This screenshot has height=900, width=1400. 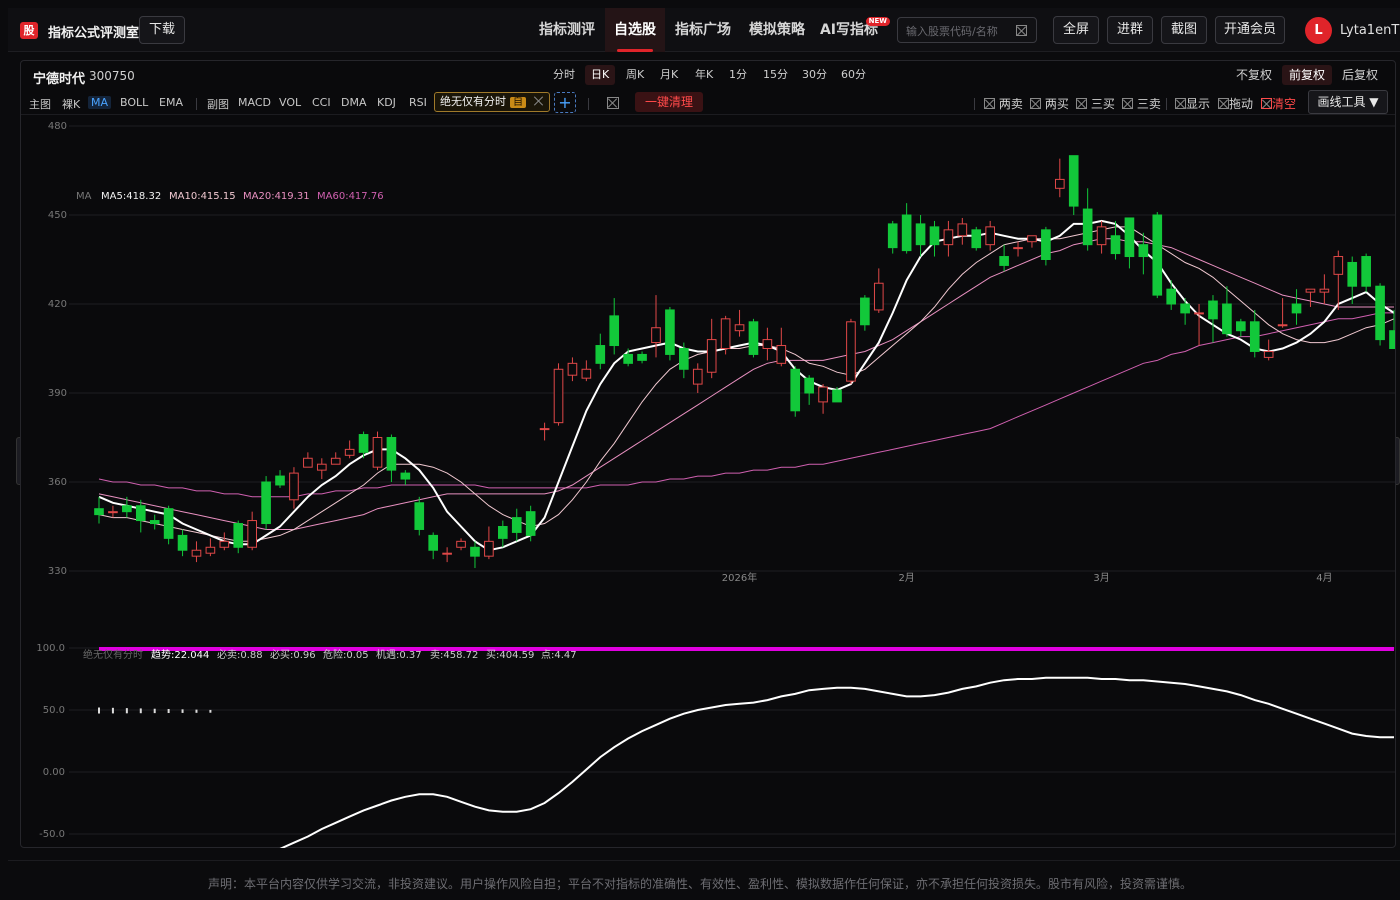 What do you see at coordinates (854, 30) in the screenshot?
I see `nav-ai-indicator: AI写指标 NEW` at bounding box center [854, 30].